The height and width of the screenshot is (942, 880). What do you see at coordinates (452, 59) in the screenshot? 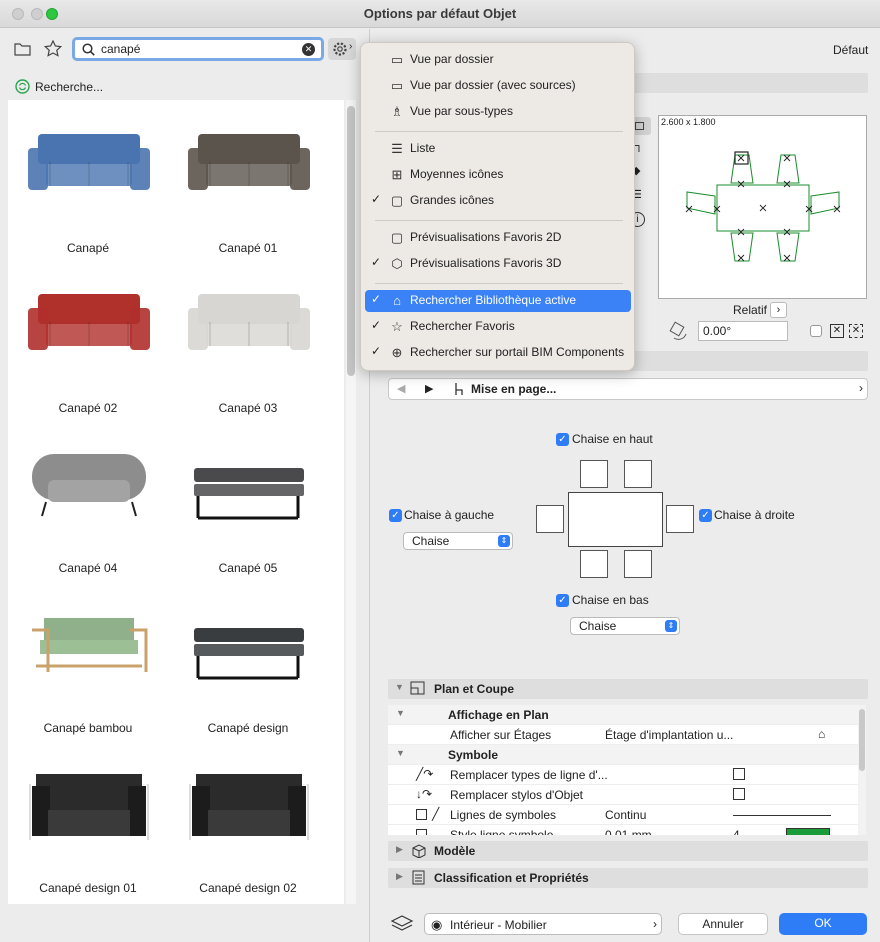
I see `menu-item-label: Vue par dossier` at bounding box center [452, 59].